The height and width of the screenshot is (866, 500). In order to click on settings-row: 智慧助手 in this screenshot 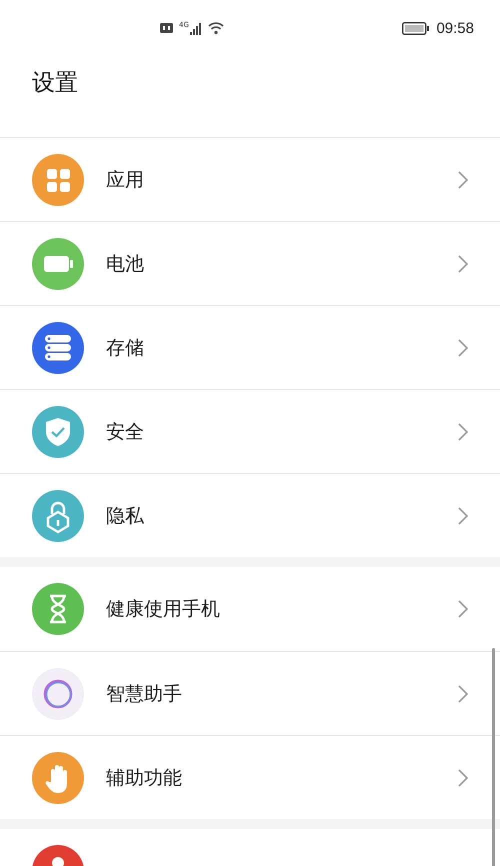, I will do `click(250, 693)`.